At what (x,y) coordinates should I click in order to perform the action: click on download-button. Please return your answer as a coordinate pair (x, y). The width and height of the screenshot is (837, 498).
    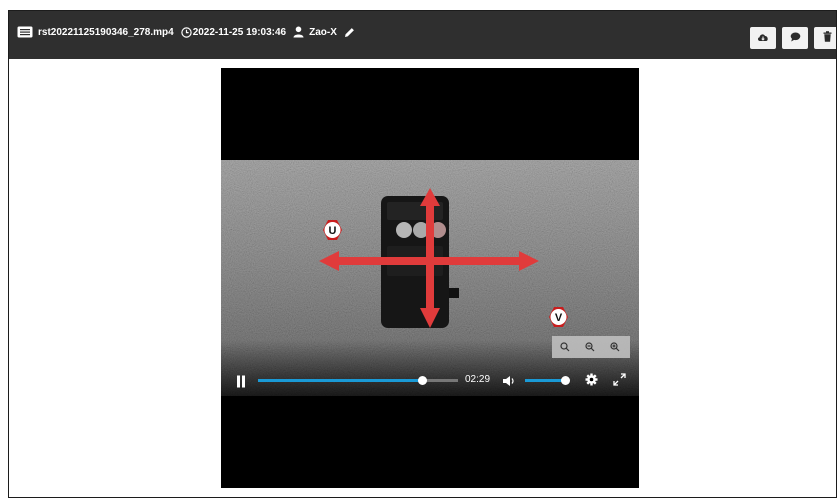
    Looking at the image, I should click on (763, 38).